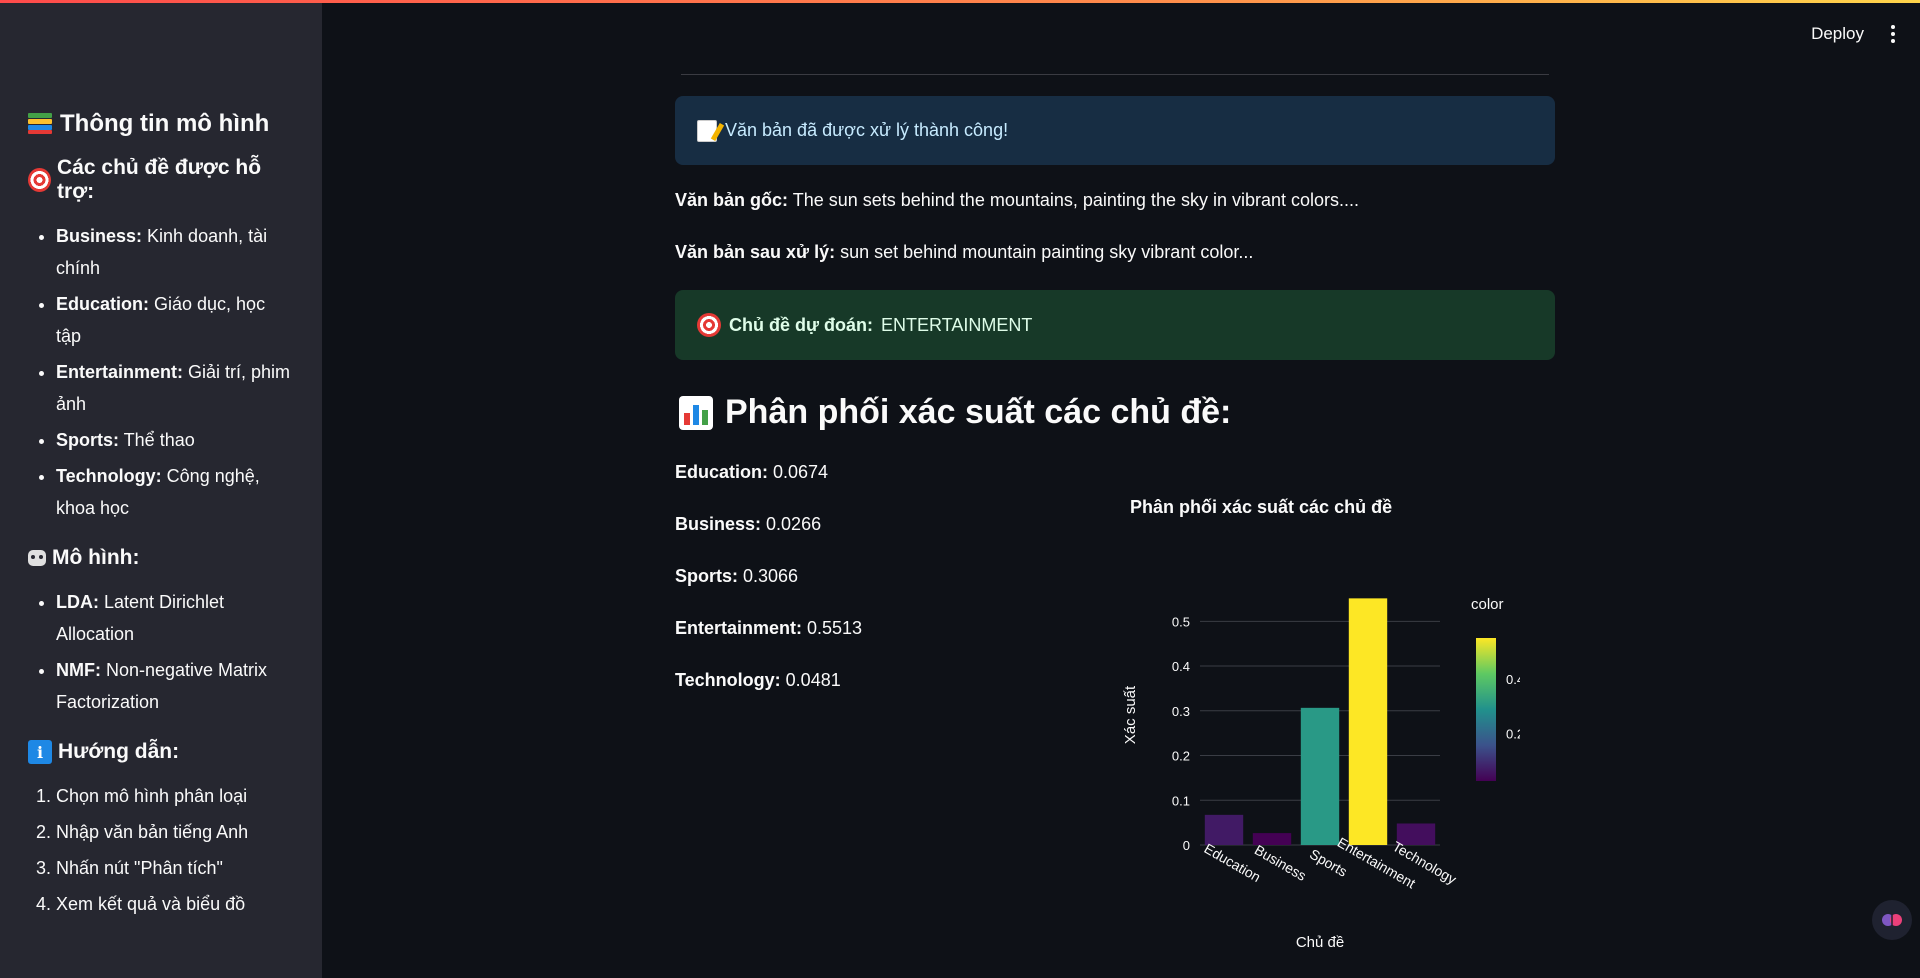  I want to click on colorbar-title: color, so click(1487, 604).